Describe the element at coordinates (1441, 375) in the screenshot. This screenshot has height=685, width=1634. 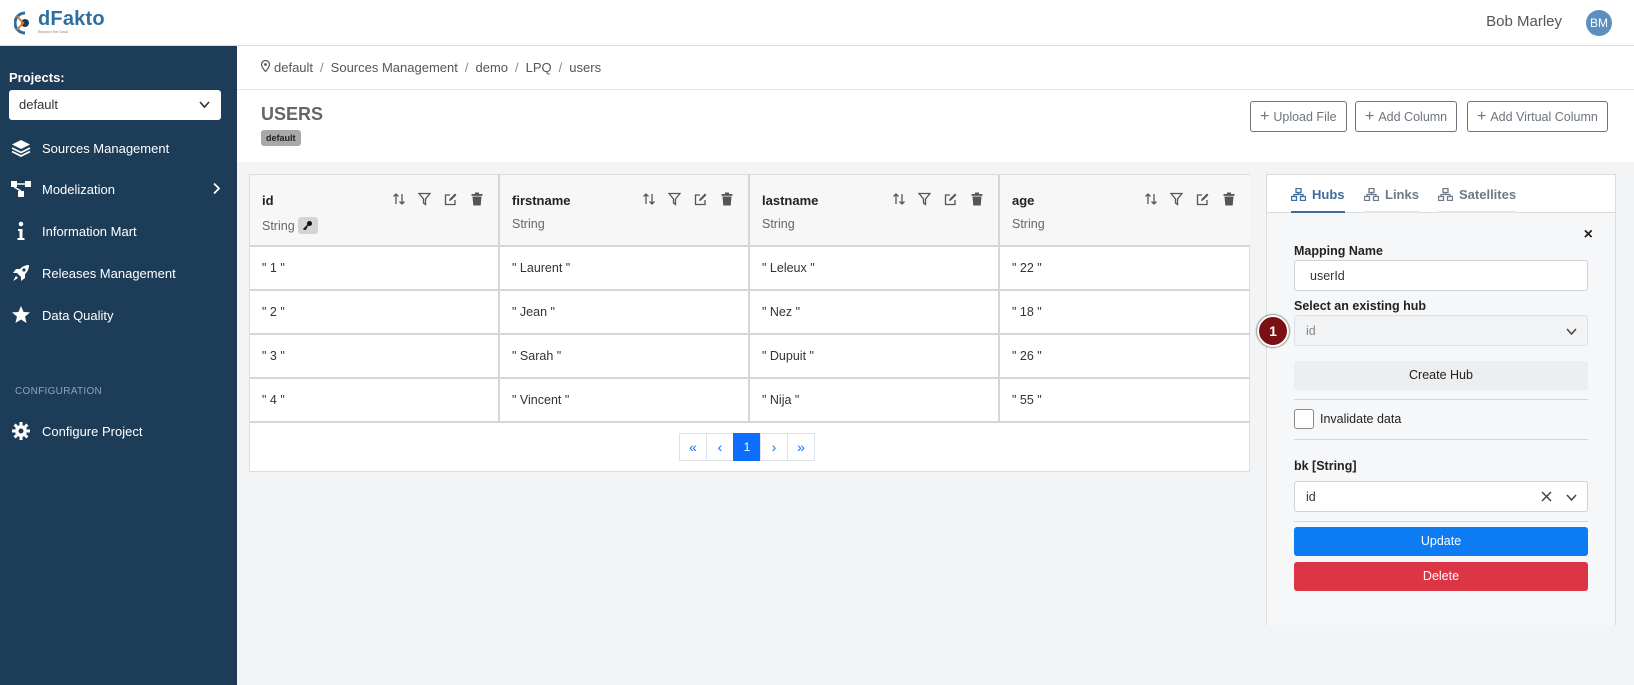
I see `create-hub-button: Create Hub` at that location.